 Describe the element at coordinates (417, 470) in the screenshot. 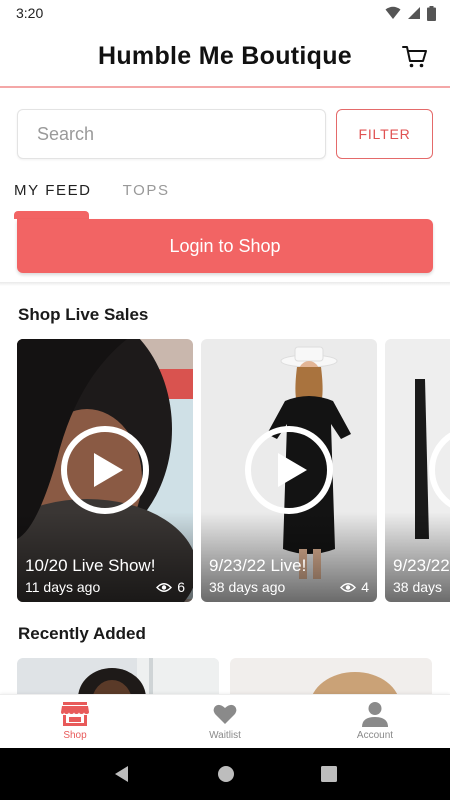

I see `live-sale-card: 9/23/22 38 days` at that location.